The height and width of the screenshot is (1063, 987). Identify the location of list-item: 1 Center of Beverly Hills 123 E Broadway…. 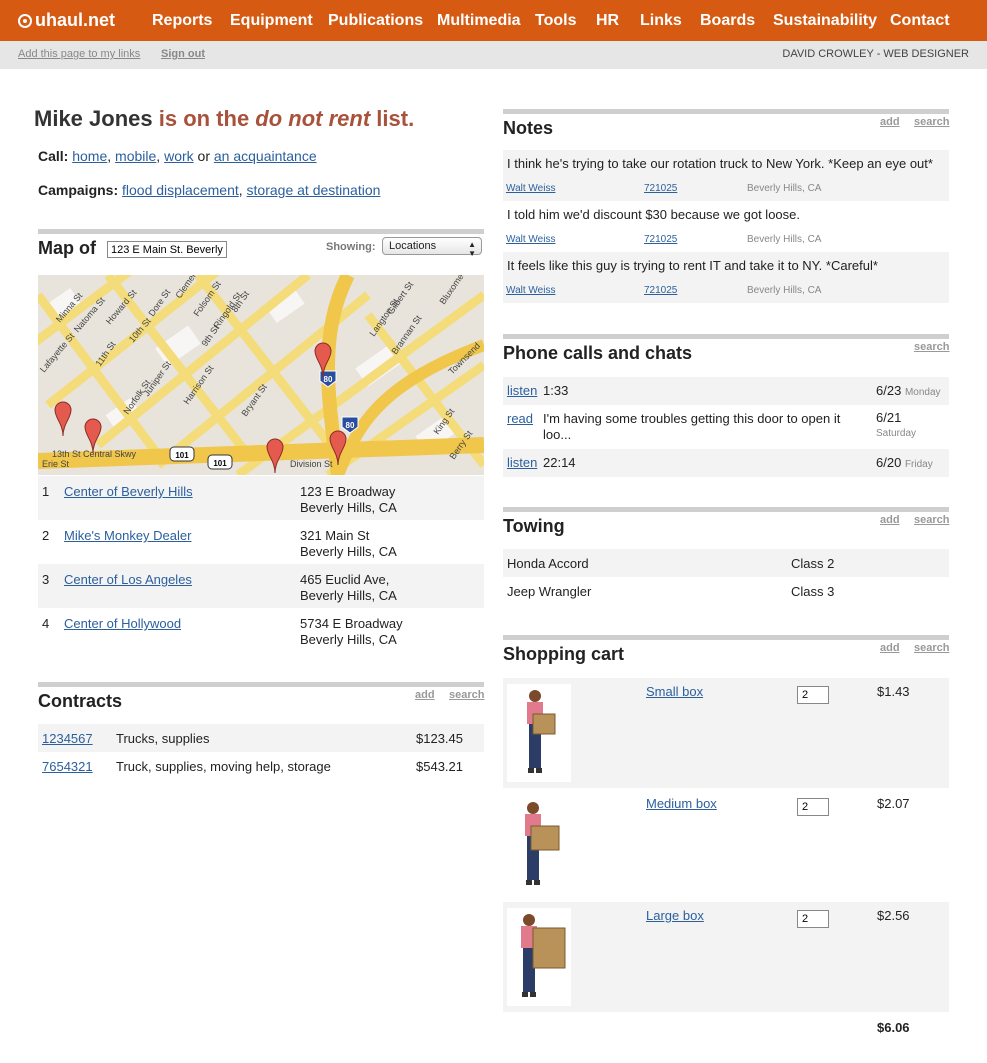
(261, 498).